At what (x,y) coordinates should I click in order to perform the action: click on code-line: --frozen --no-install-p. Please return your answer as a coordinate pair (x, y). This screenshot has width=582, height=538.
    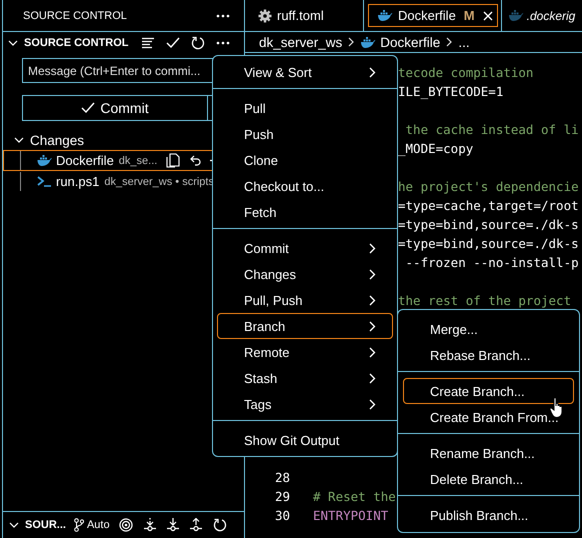
    Looking at the image, I should click on (491, 263).